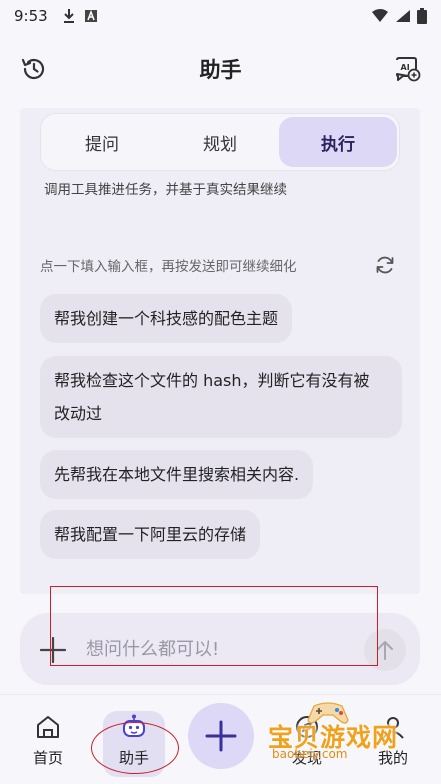 The height and width of the screenshot is (784, 441). Describe the element at coordinates (310, 754) in the screenshot. I see `watermark-url: baobeiy.com` at that location.